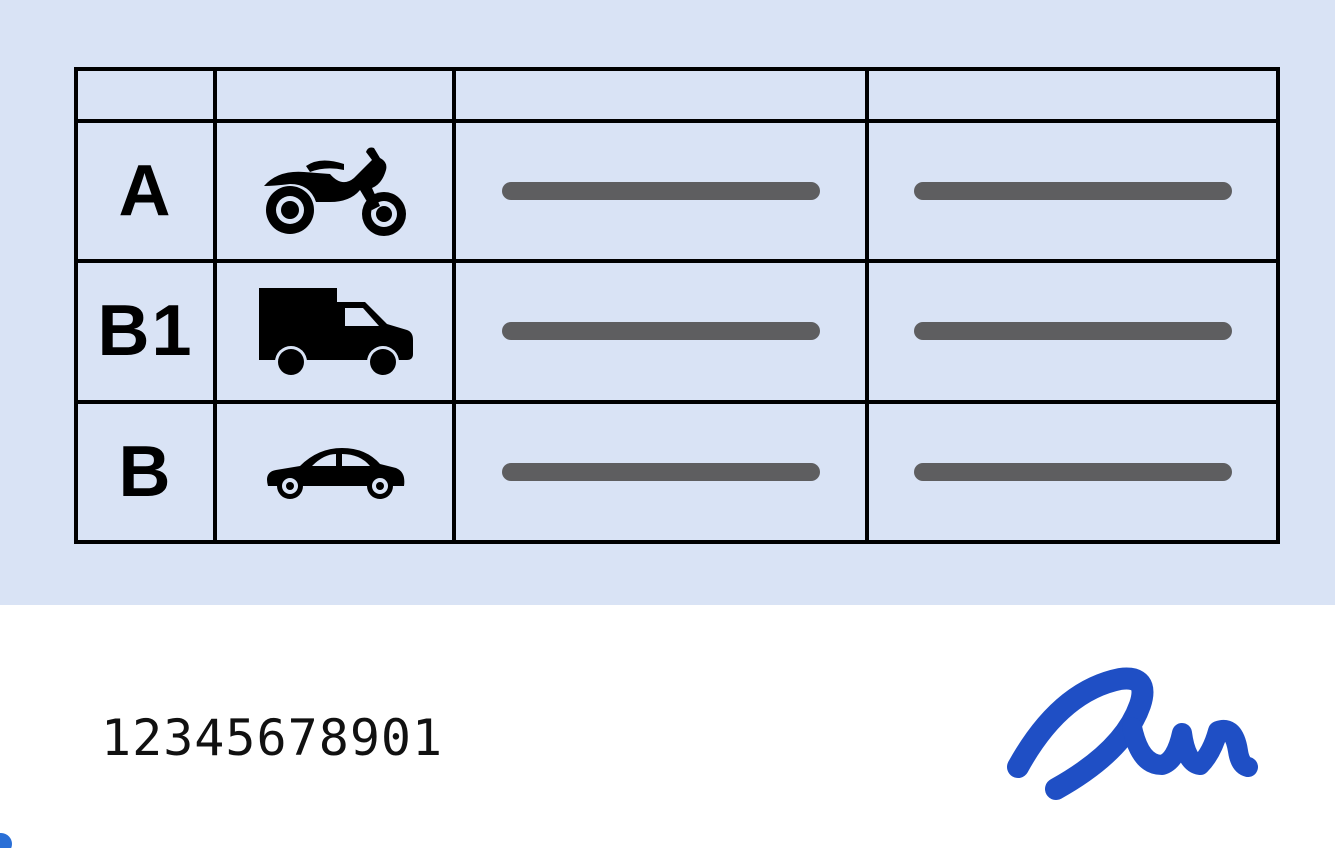  I want to click on table-header-row, so click(677, 95).